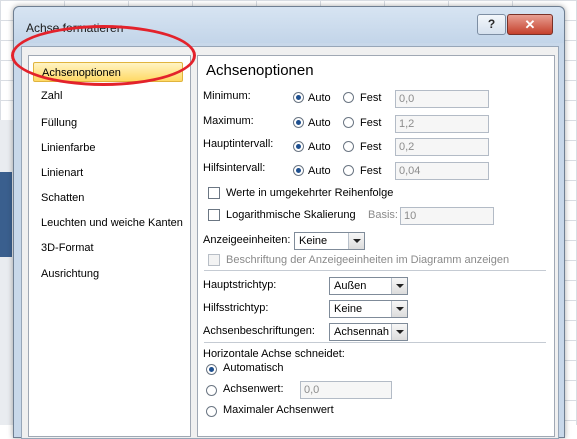  Describe the element at coordinates (68, 148) in the screenshot. I see `nav-item-linienfarbe: Linienfarbe` at that location.